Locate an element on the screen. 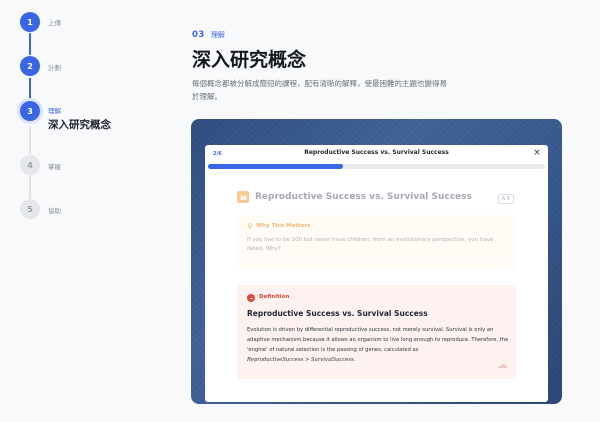  lightbulb-icon is located at coordinates (250, 227).